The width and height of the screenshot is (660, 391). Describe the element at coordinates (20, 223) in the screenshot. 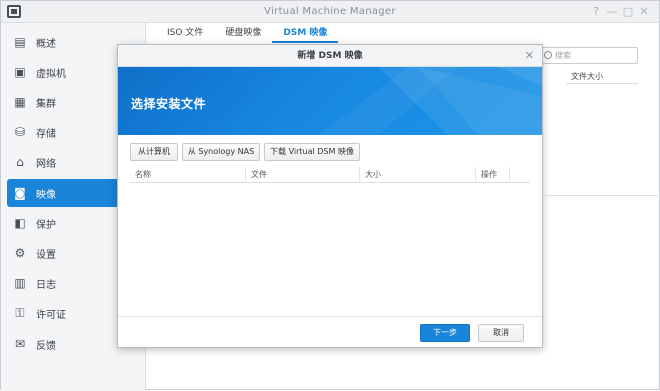

I see `protection-icon: ◧` at that location.